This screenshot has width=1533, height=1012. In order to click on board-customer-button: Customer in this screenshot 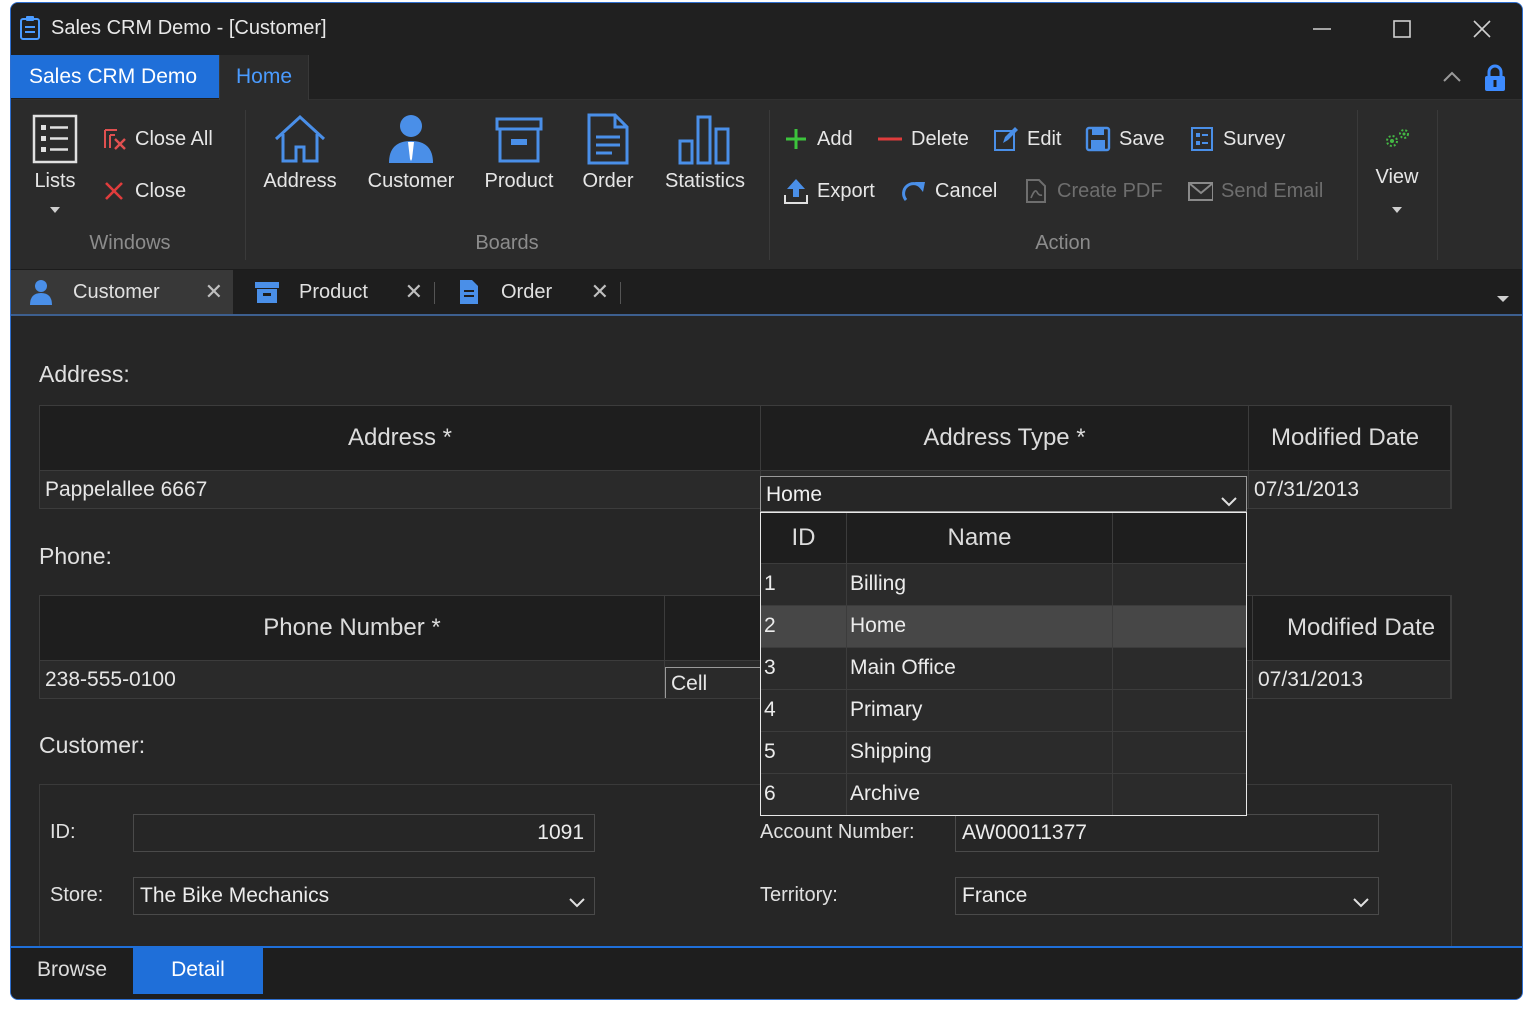, I will do `click(411, 150)`.